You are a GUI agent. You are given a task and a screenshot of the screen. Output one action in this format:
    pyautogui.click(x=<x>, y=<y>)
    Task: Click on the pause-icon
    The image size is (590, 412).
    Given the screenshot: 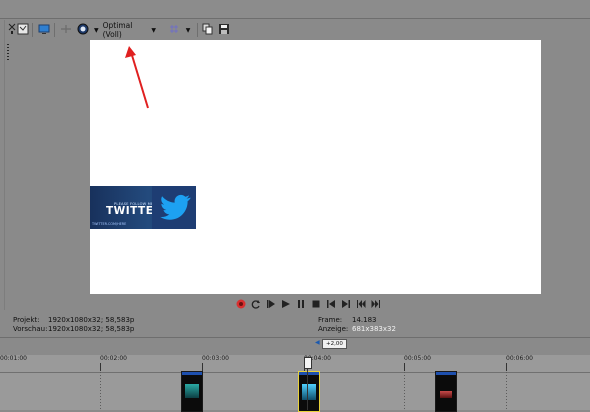 What is the action you would take?
    pyautogui.click(x=301, y=304)
    